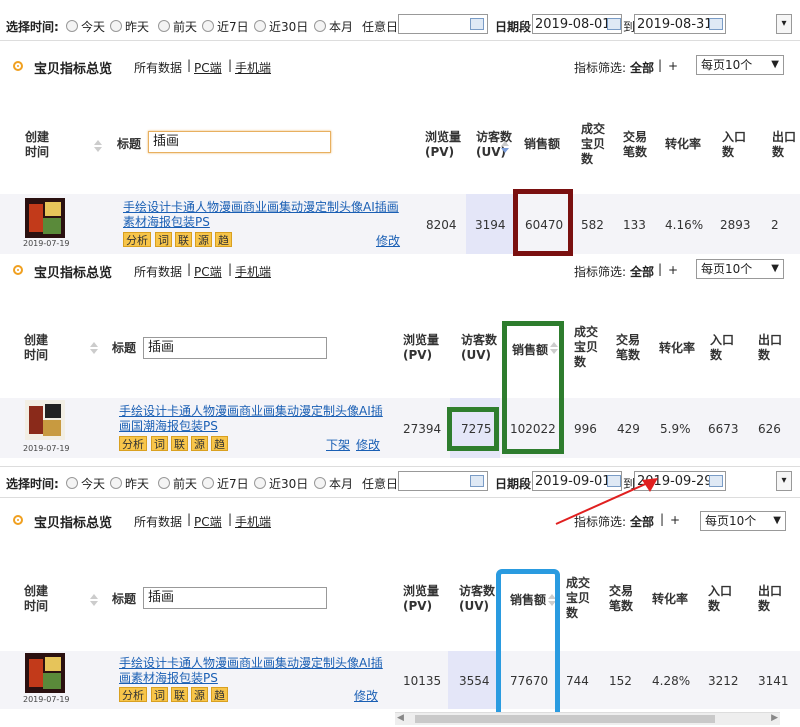 Image resolution: width=800 pixels, height=727 pixels. What do you see at coordinates (400, 718) in the screenshot?
I see `scroll-left-icon: ◀` at bounding box center [400, 718].